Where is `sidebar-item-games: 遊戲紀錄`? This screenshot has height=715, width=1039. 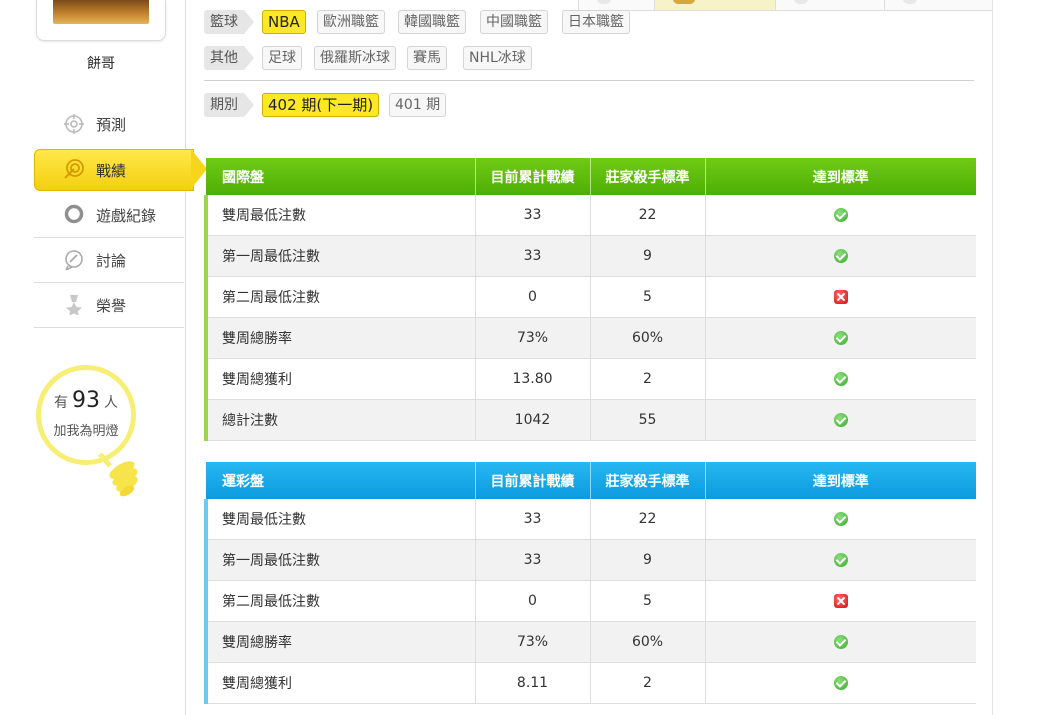 sidebar-item-games: 遊戲紀錄 is located at coordinates (109, 215).